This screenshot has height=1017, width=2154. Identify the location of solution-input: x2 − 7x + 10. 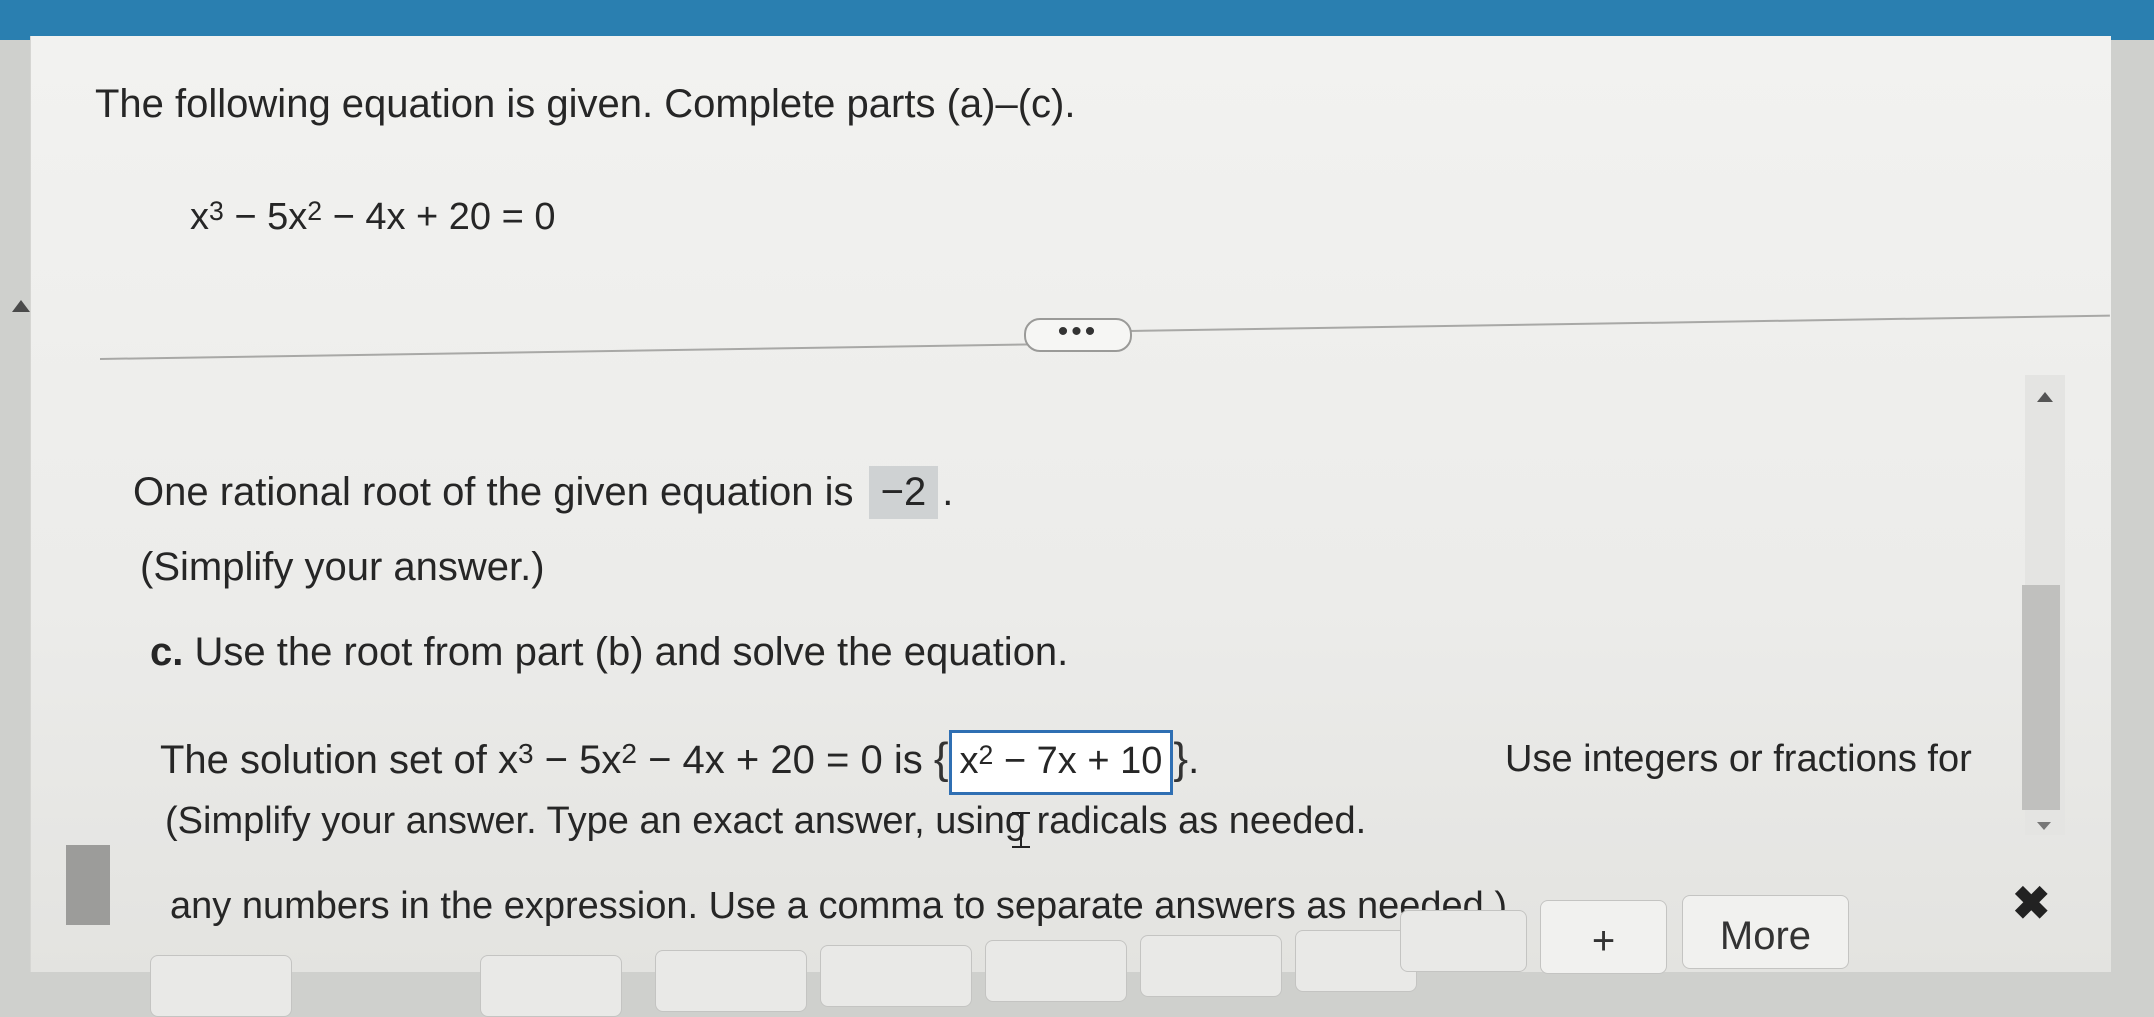
(1061, 762).